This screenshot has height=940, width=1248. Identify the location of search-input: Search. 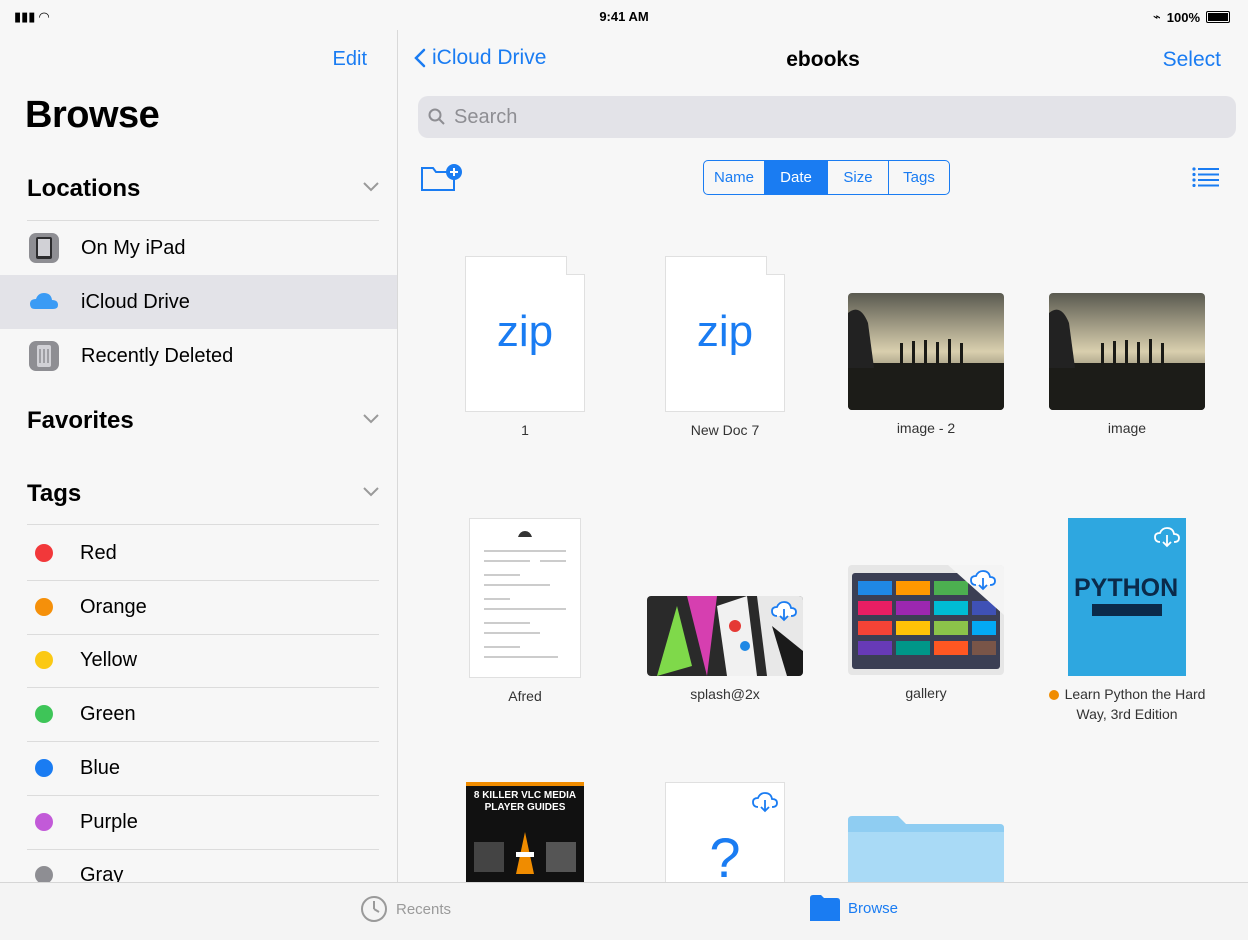
(485, 117).